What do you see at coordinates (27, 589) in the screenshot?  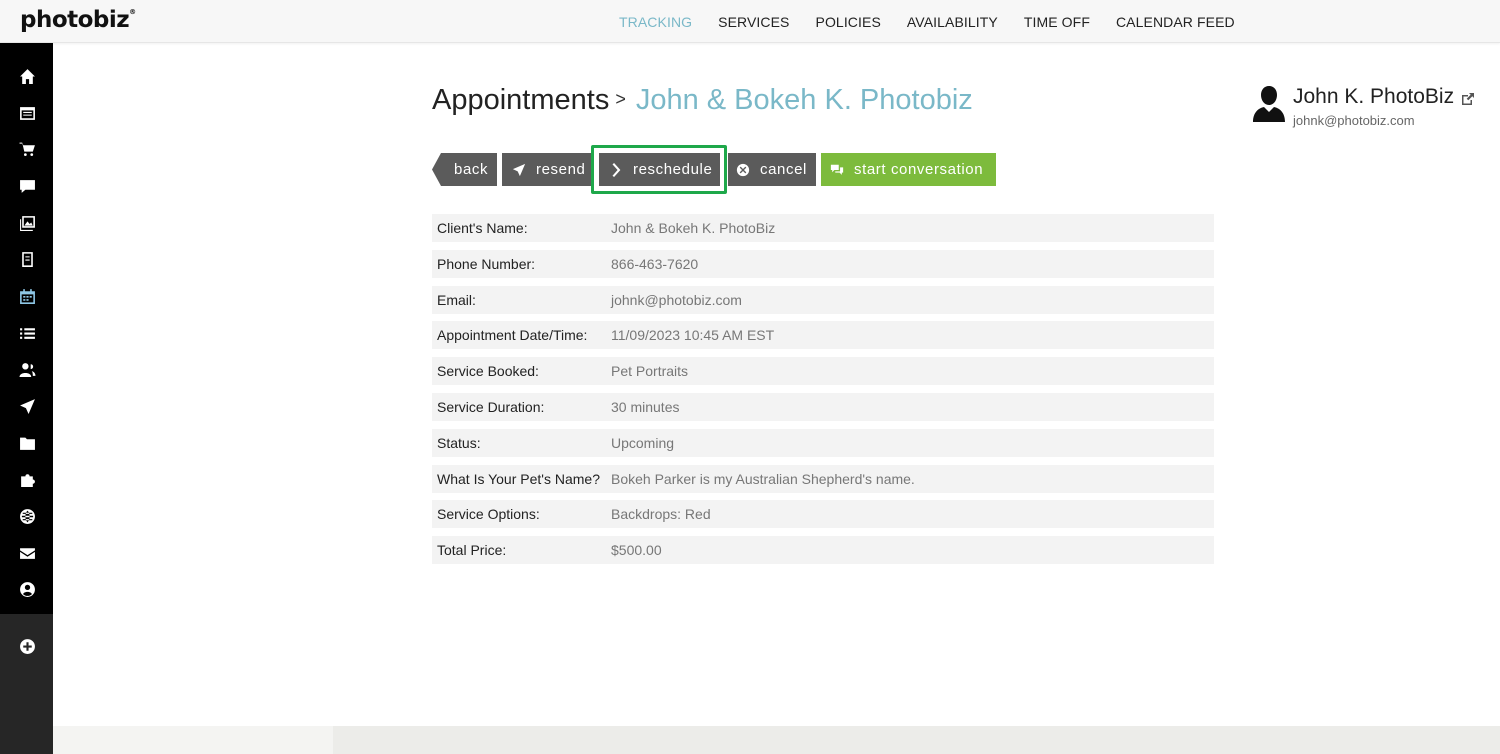 I see `account-icon` at bounding box center [27, 589].